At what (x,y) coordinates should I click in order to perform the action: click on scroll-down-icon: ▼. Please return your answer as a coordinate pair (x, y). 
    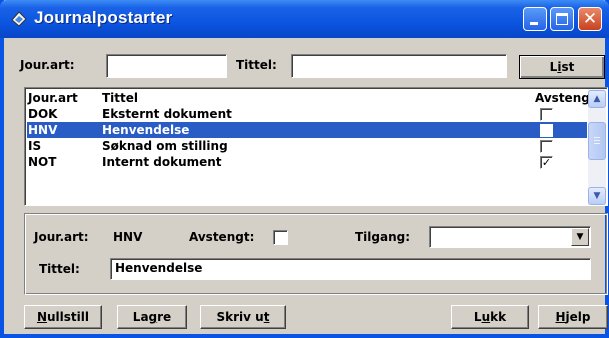
    Looking at the image, I should click on (597, 196).